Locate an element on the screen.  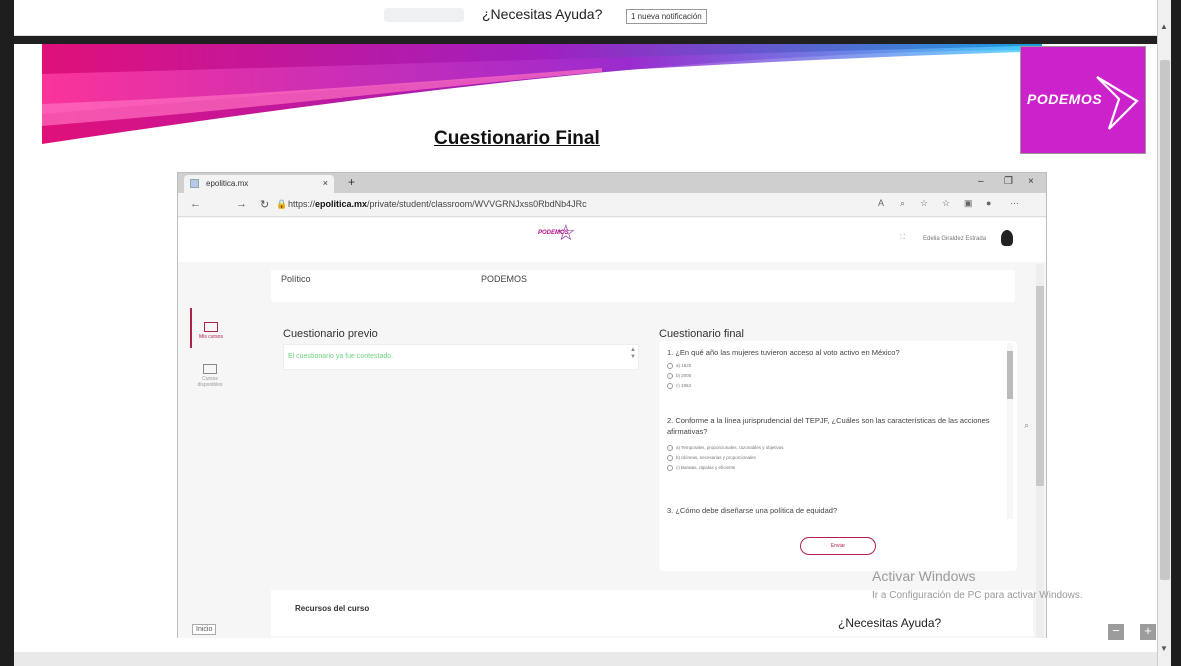
collections-icon: ▣ is located at coordinates (968, 203).